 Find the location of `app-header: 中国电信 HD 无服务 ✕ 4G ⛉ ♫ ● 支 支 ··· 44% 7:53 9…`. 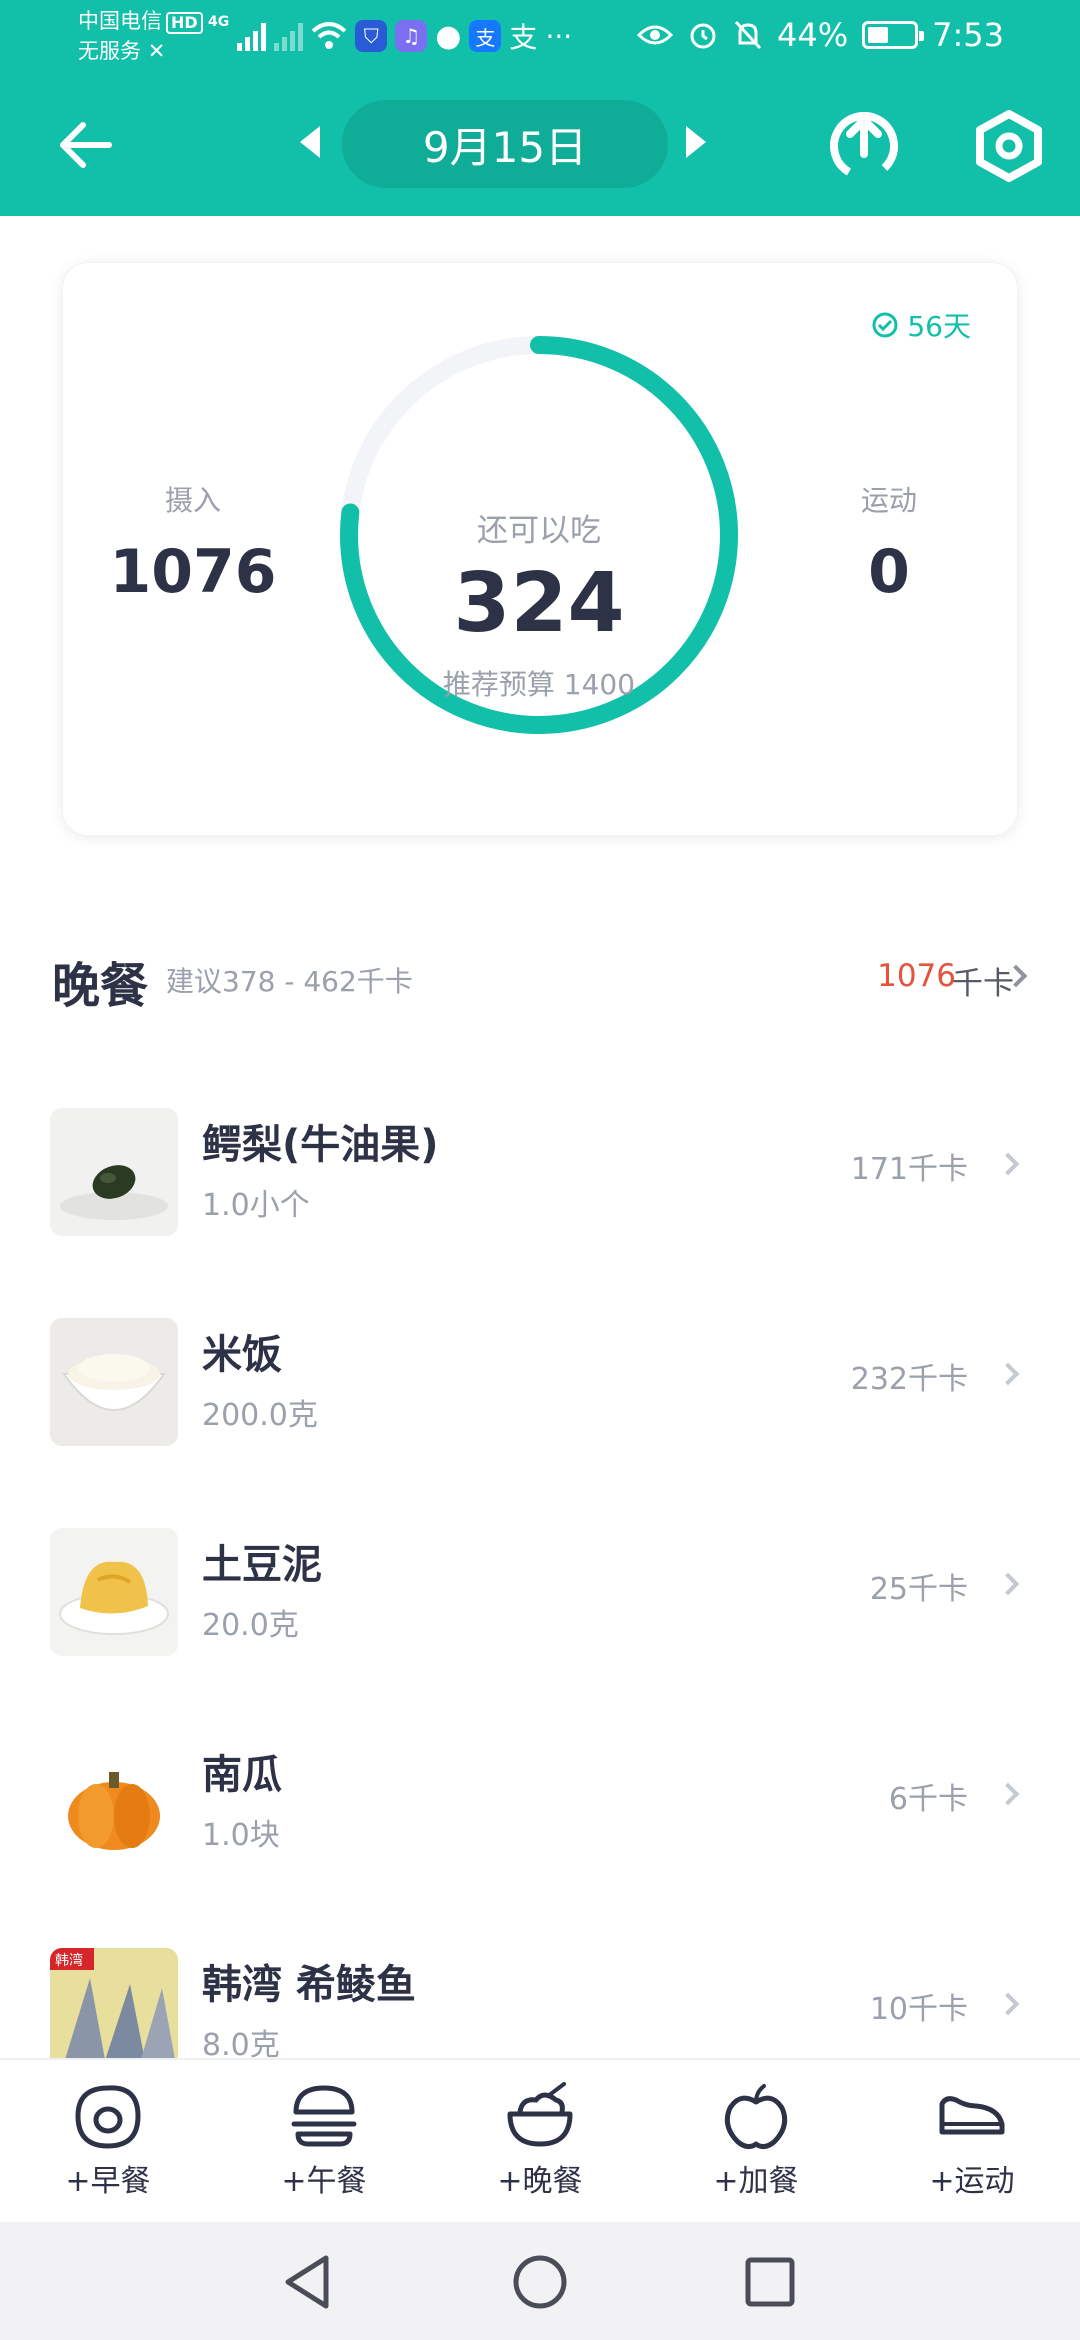

app-header: 中国电信 HD 无服务 ✕ 4G ⛉ ♫ ● 支 支 ··· 44% 7:53 9… is located at coordinates (540, 108).